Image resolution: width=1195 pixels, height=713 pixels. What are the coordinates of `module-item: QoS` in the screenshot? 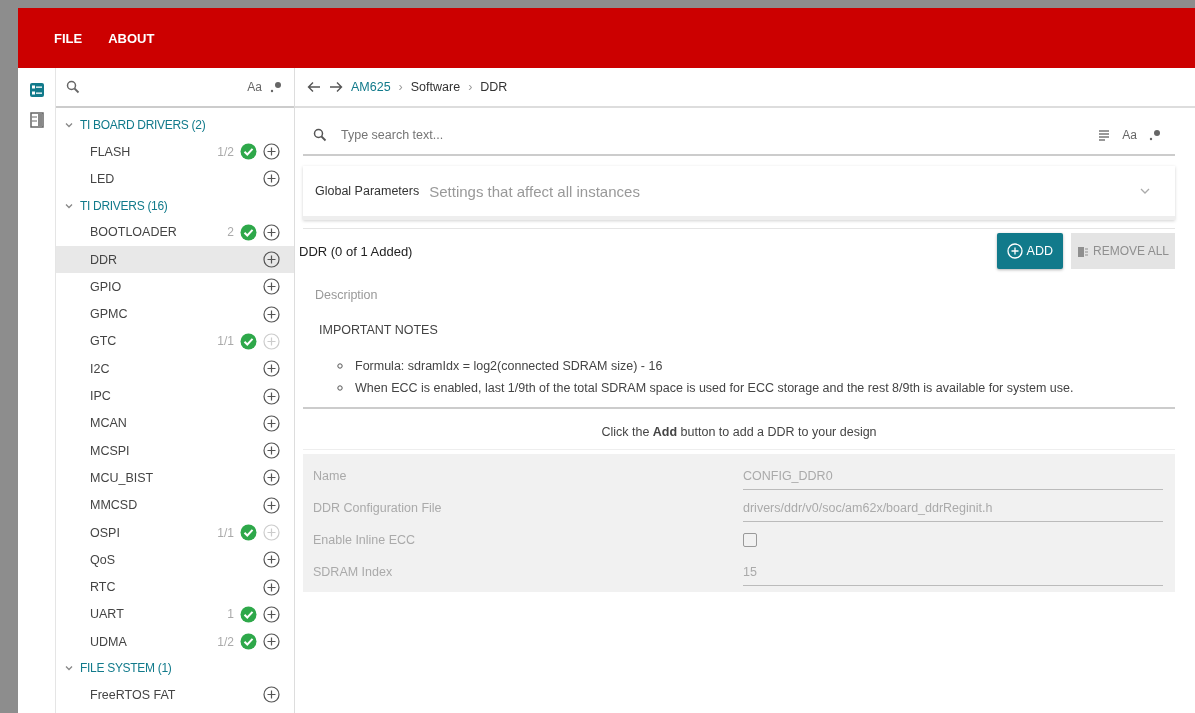 It's located at (175, 560).